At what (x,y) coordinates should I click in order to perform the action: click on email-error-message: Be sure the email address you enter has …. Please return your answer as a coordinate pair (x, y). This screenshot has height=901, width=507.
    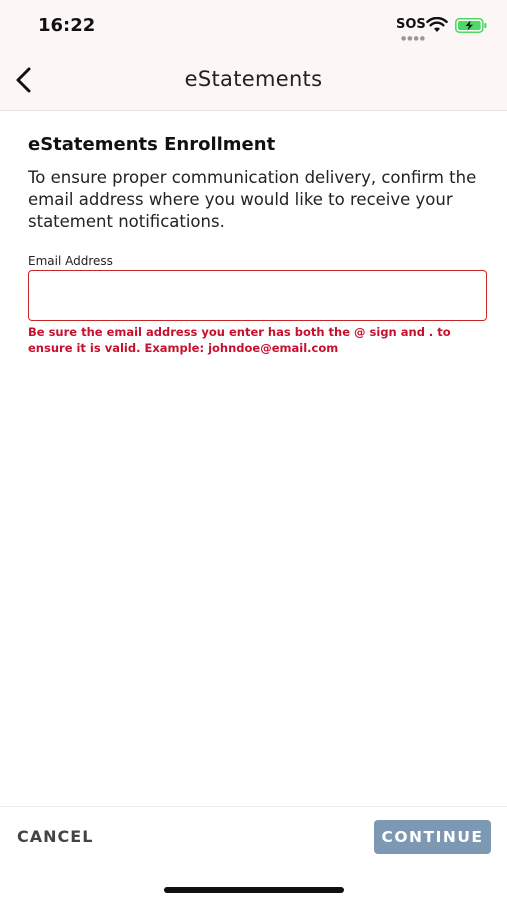
    Looking at the image, I should click on (239, 340).